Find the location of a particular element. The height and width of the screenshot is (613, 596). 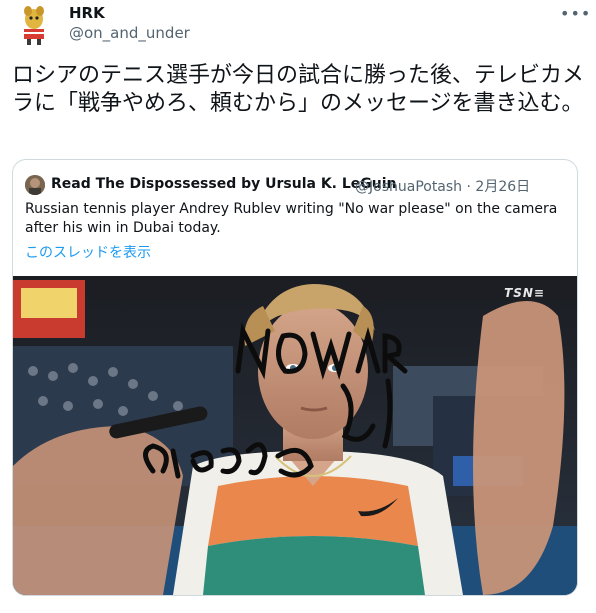

quoted-author-avatar is located at coordinates (35, 185).